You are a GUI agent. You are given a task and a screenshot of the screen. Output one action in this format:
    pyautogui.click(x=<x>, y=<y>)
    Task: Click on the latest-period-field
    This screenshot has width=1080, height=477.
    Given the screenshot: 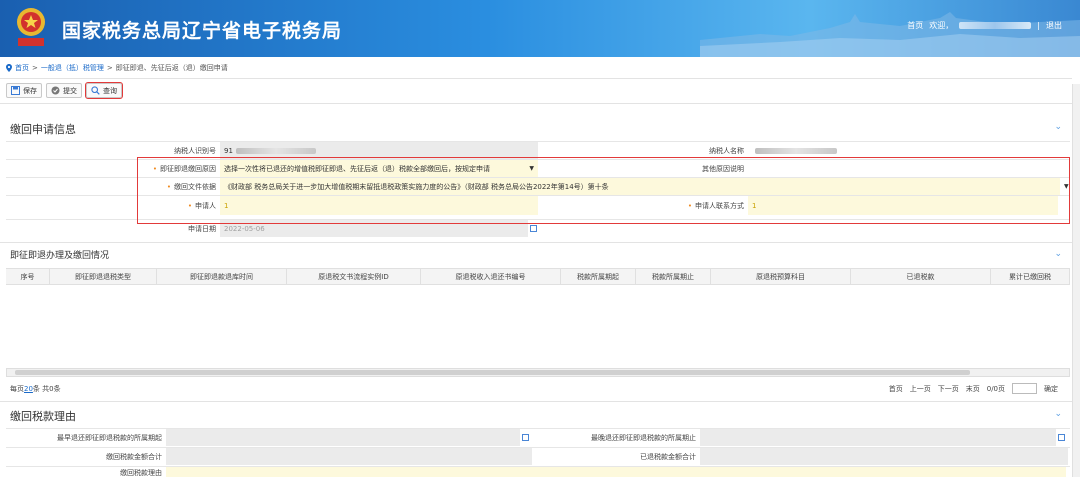 What is the action you would take?
    pyautogui.click(x=878, y=437)
    